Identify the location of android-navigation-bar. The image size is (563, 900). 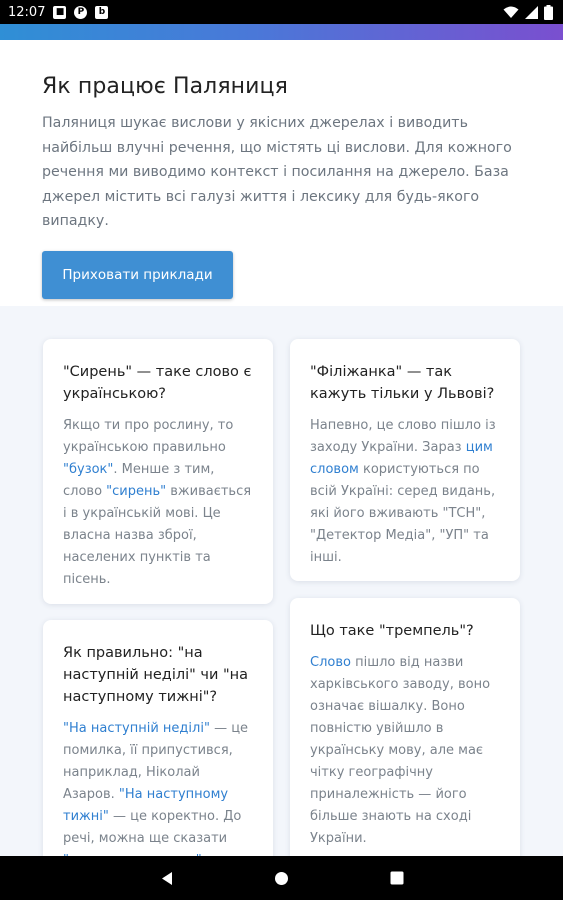
(281, 878).